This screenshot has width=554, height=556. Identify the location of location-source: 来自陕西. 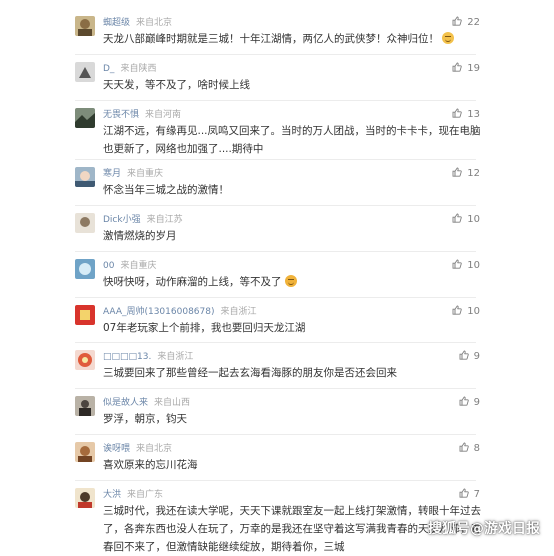
(138, 69).